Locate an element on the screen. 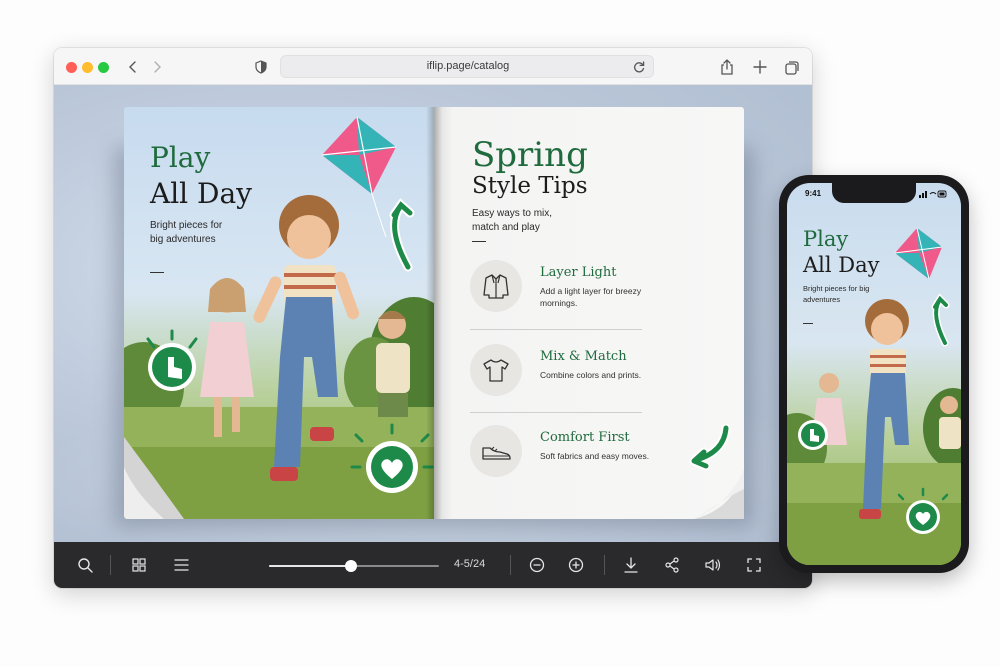 This screenshot has width=1000, height=667. viewer-toolbar: 4-5/24 is located at coordinates (433, 565).